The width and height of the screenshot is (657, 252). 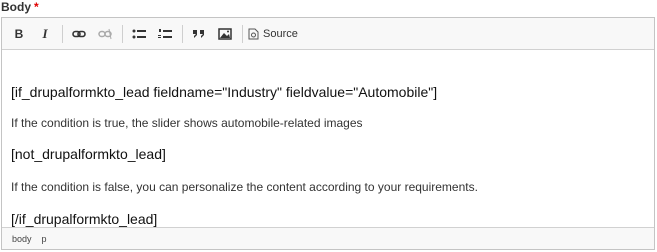 I want to click on unlink-button, so click(x=105, y=34).